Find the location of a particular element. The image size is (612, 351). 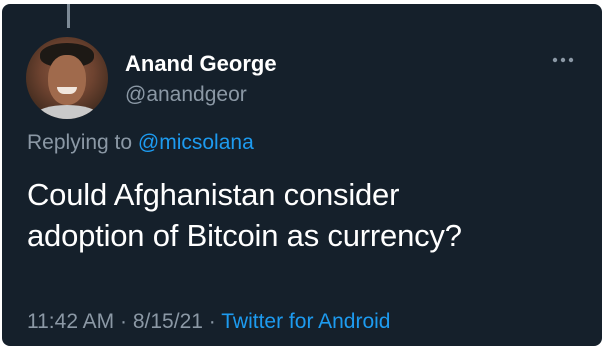

avatar-face is located at coordinates (67, 80).